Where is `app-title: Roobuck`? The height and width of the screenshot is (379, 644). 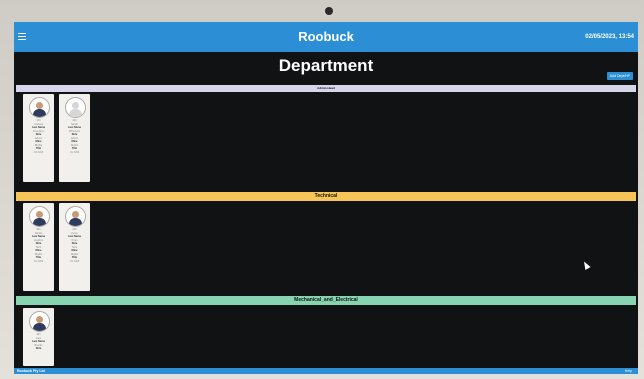
app-title: Roobuck is located at coordinates (326, 36).